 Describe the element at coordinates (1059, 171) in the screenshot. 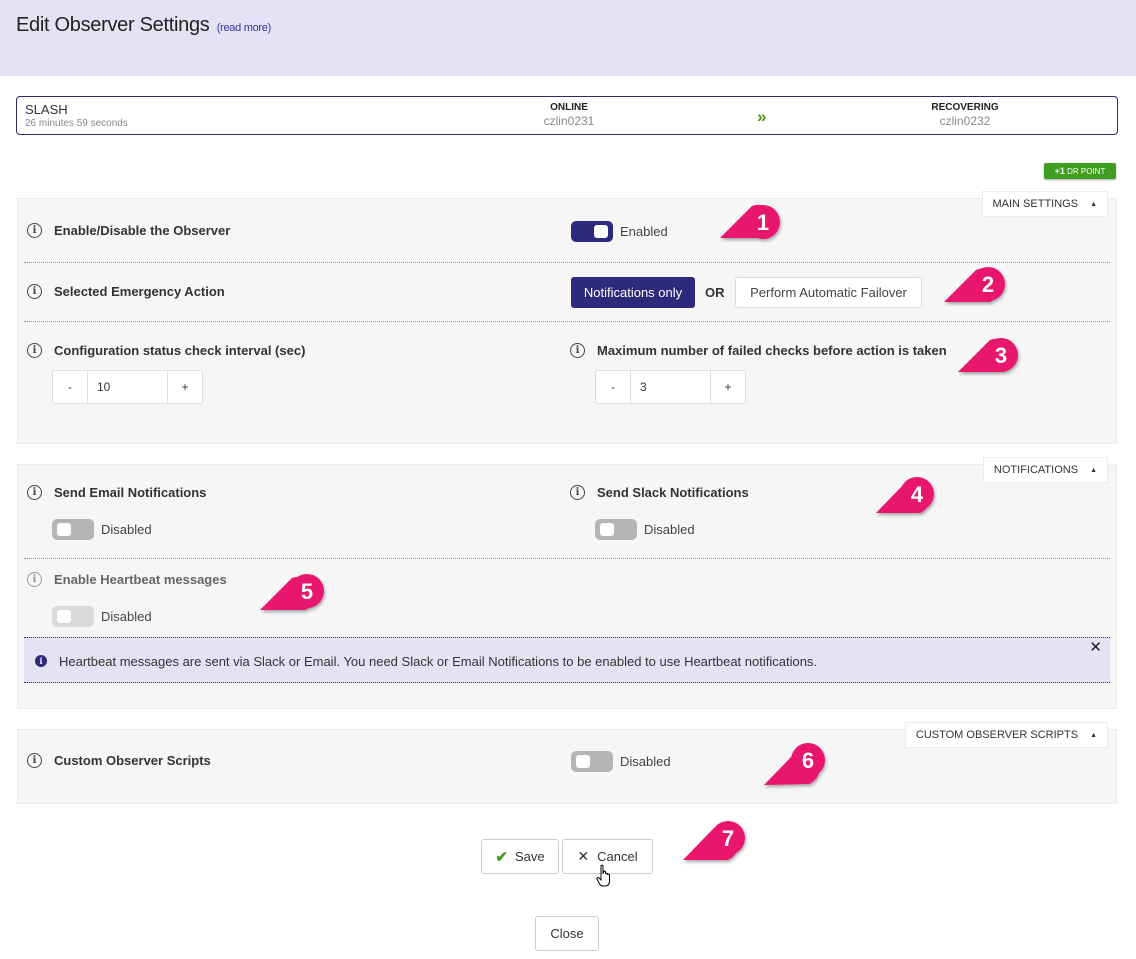

I see `dr-point-plus: +1` at that location.